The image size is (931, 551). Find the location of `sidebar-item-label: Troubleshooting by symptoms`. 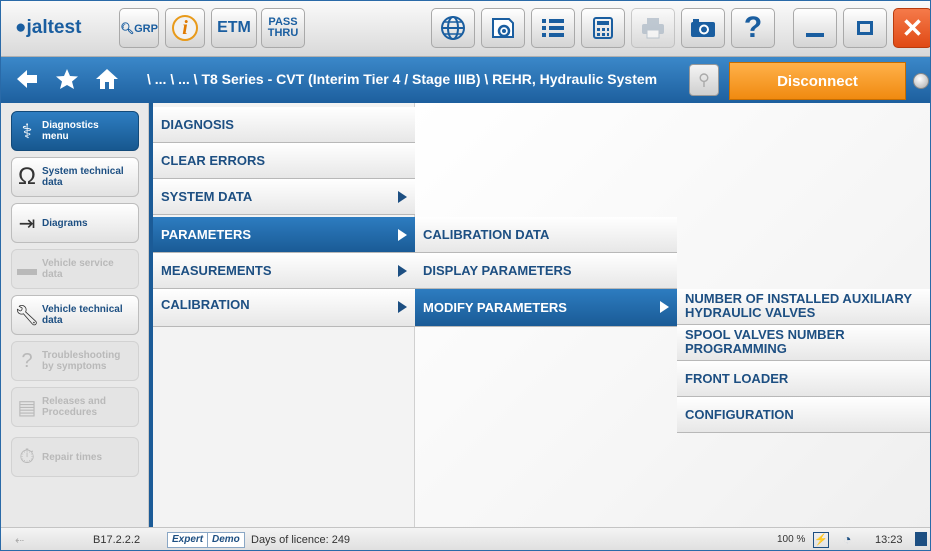

sidebar-item-label: Troubleshooting by symptoms is located at coordinates (81, 361).